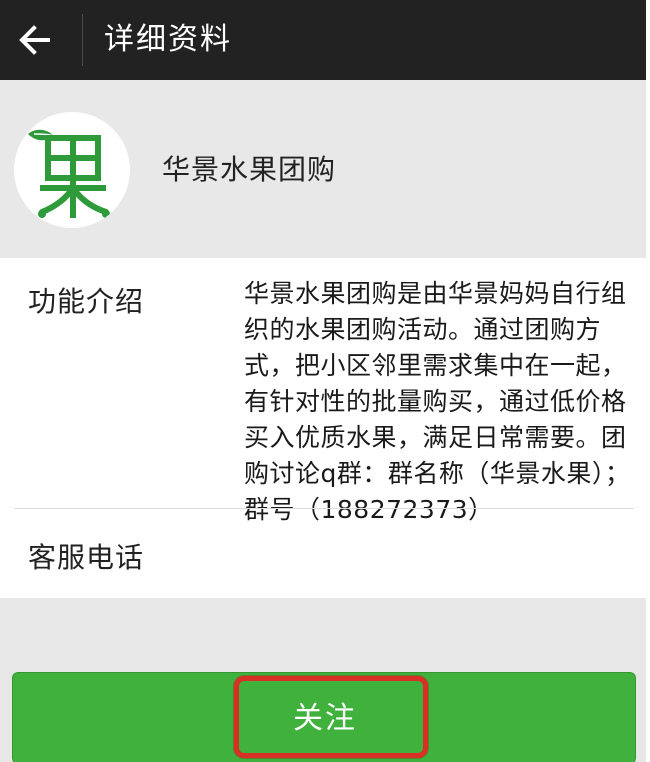 This screenshot has height=762, width=650. What do you see at coordinates (69, 173) in the screenshot?
I see `fruit-logo` at bounding box center [69, 173].